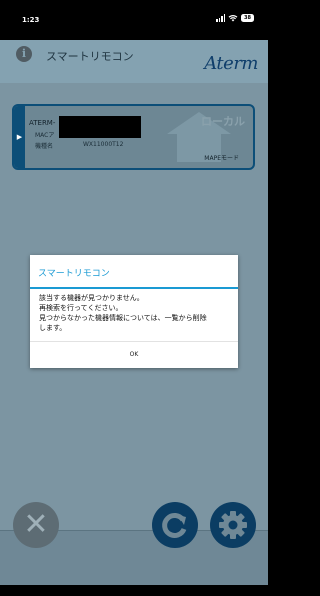 The height and width of the screenshot is (596, 320). Describe the element at coordinates (90, 56) in the screenshot. I see `page-title: スマートリモコン` at that location.